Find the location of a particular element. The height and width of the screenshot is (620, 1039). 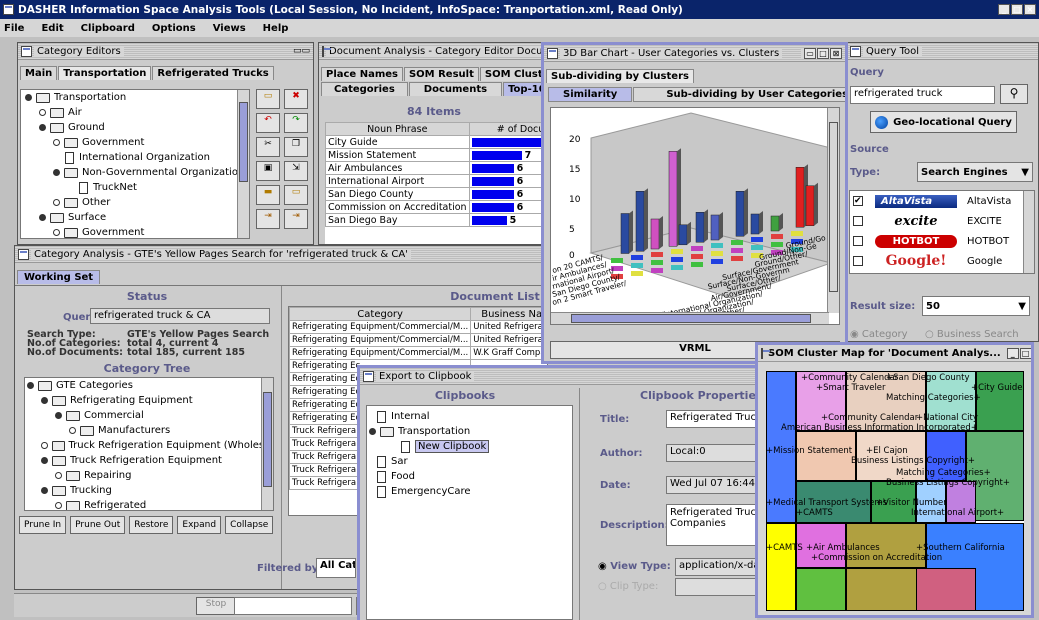

column-header: Business Name is located at coordinates (508, 314).